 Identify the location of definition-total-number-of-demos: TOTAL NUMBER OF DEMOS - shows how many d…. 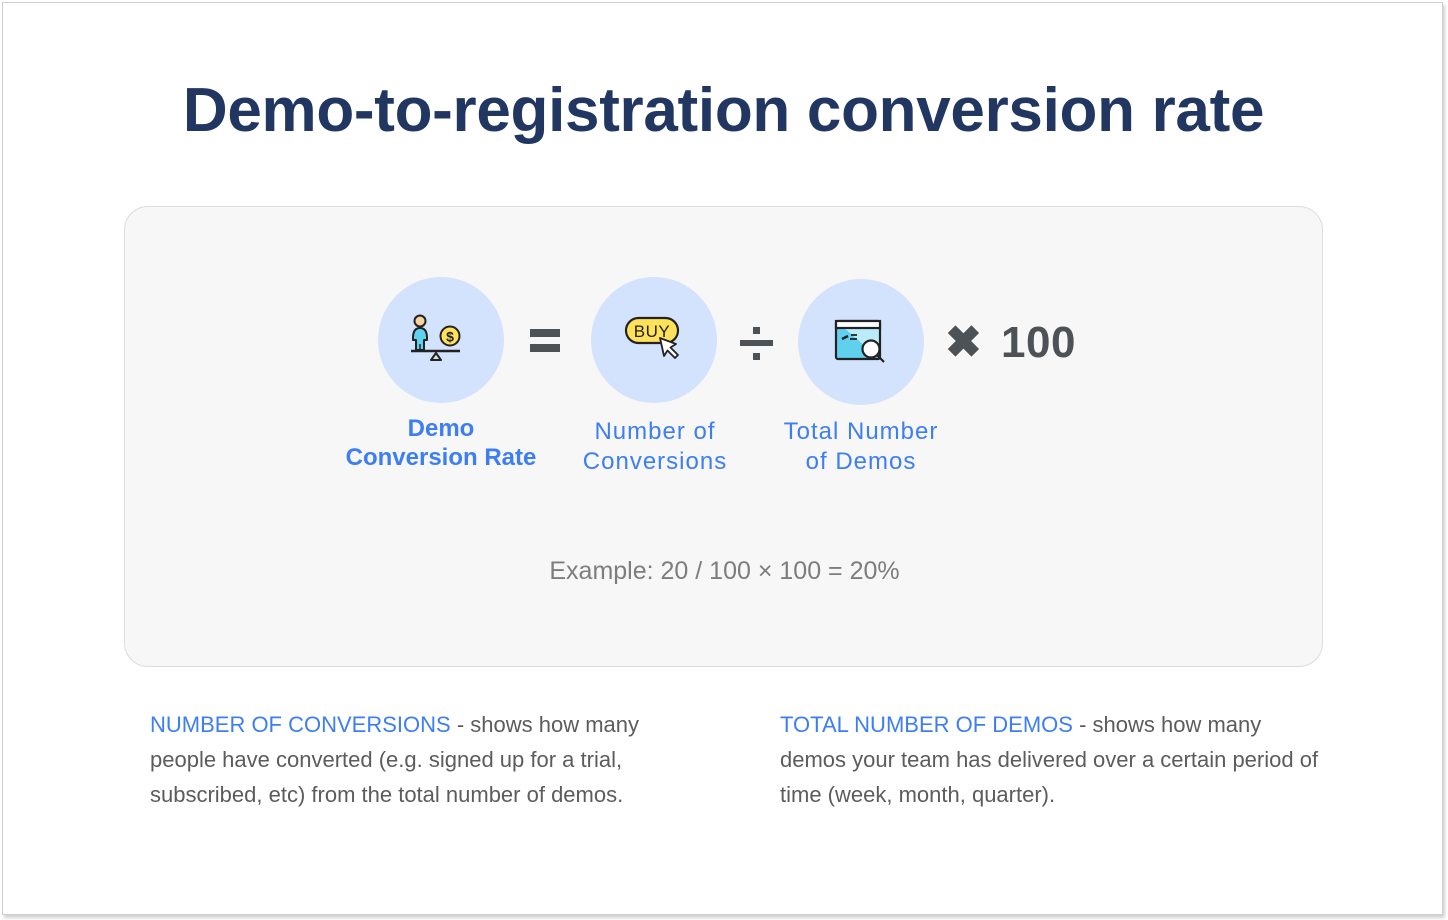
(1050, 759).